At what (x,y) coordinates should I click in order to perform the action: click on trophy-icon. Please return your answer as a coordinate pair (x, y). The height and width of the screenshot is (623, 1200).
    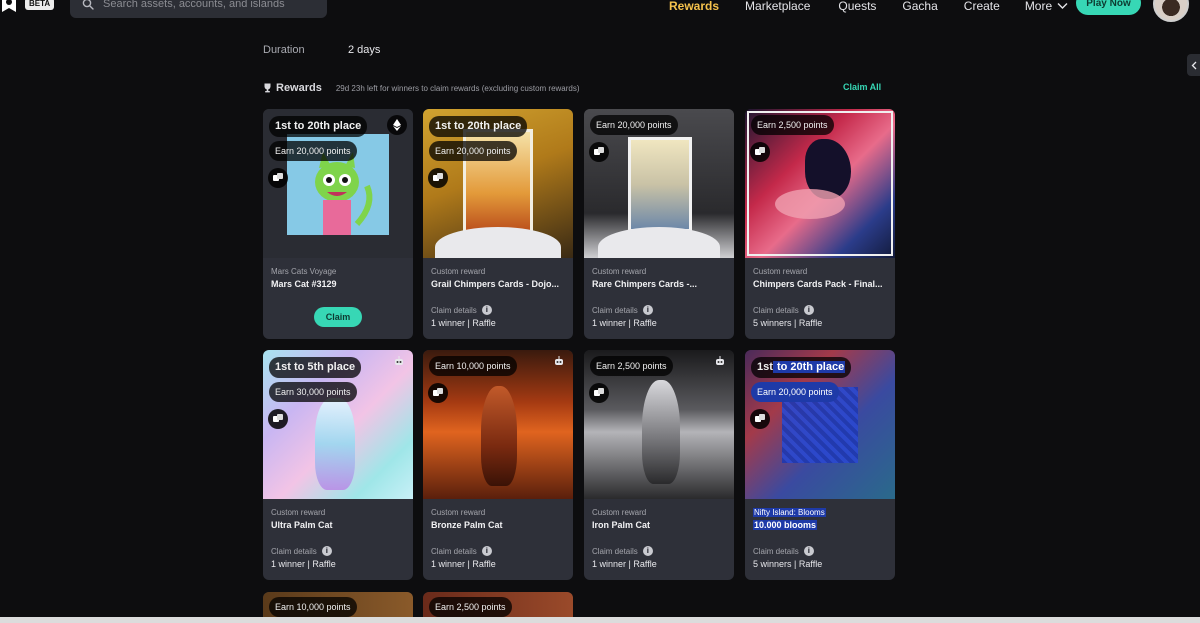
    Looking at the image, I should click on (267, 88).